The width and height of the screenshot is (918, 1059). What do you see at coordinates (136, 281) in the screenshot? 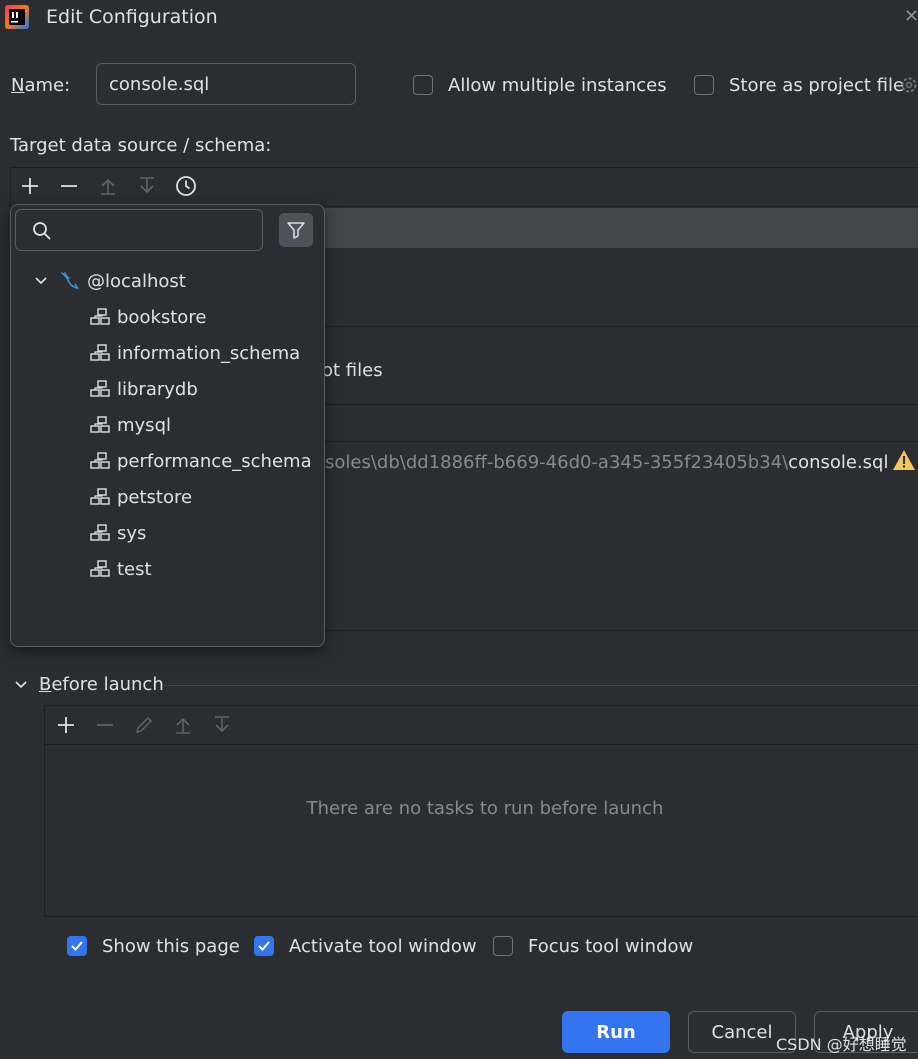
I see `tree-item-label: @localhost` at bounding box center [136, 281].